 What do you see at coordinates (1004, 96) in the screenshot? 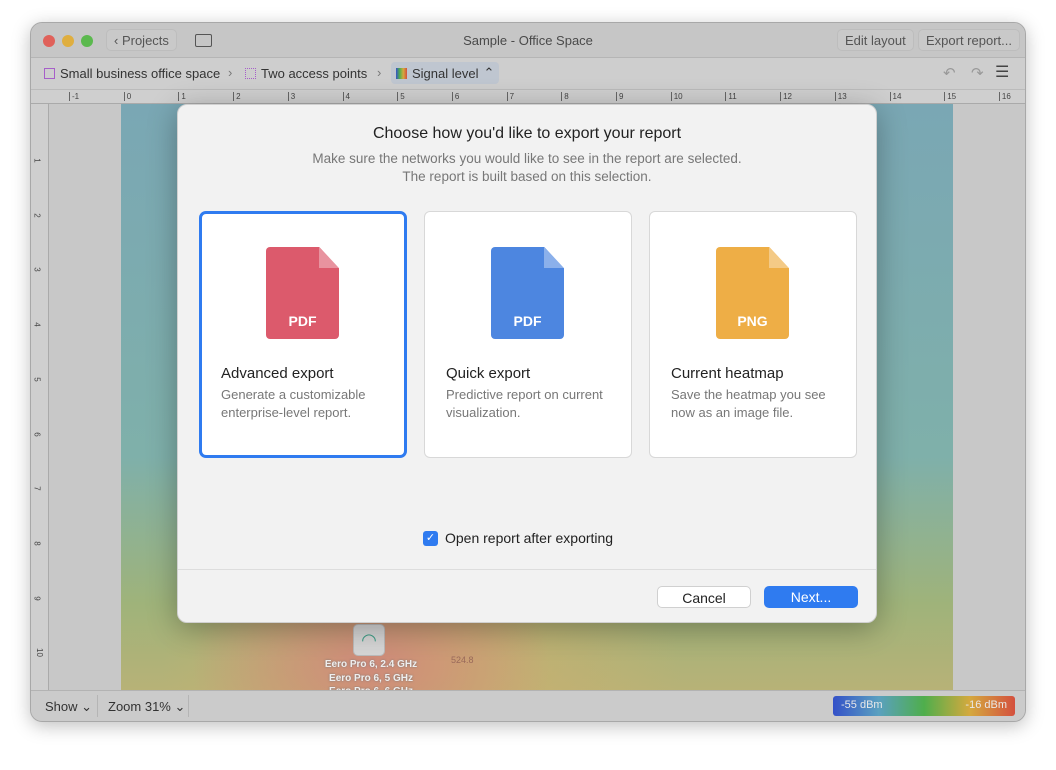
I see `ruler-tick: 16` at bounding box center [1004, 96].